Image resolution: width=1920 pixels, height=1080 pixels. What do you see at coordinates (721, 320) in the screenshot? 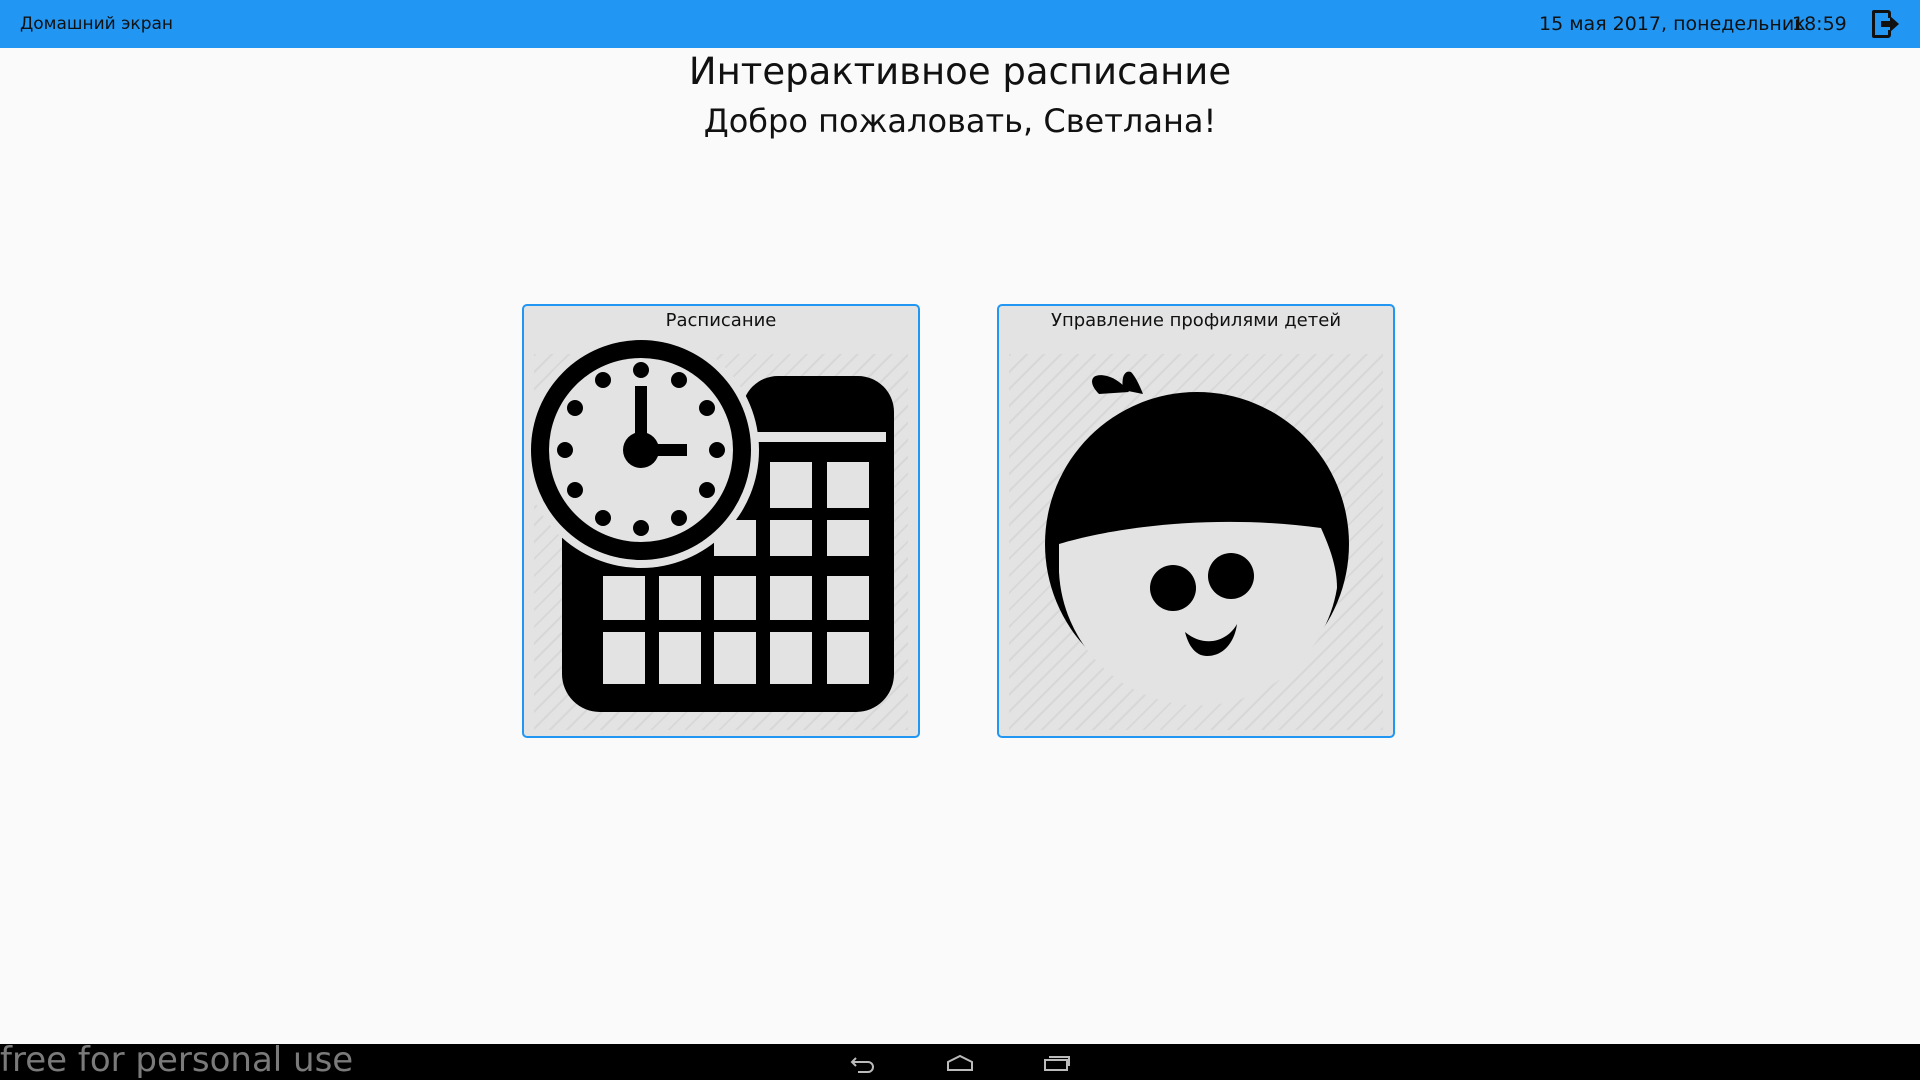
I see `schedule-tile-label: Расписание` at bounding box center [721, 320].